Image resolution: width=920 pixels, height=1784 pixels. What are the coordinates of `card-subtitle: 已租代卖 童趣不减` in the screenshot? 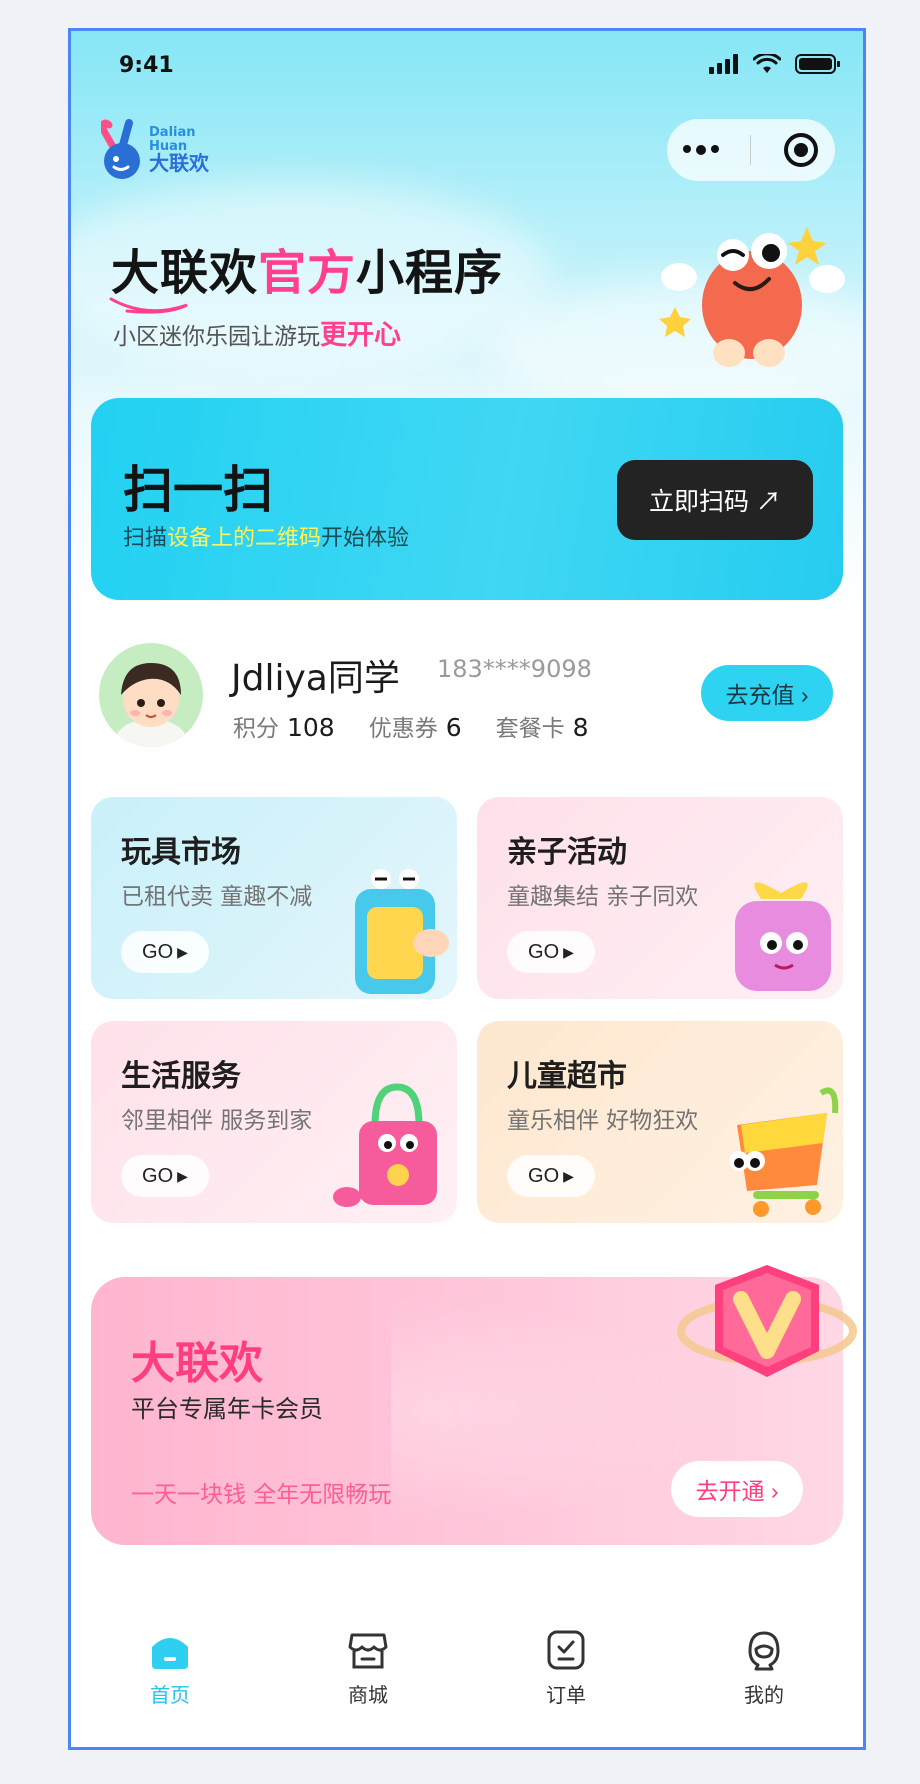 It's located at (217, 897).